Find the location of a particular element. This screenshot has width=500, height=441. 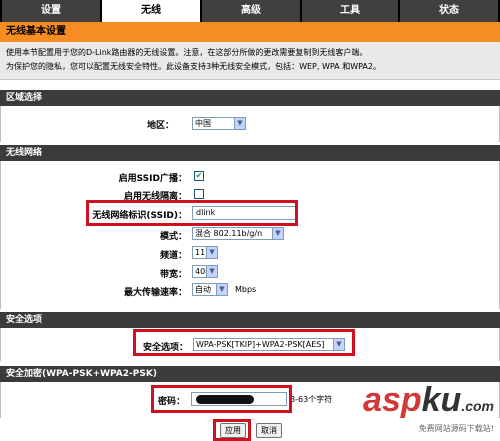

encryption-section-header: 安全加密(WPA-PSK+WPA2-PSK) is located at coordinates (250, 374).